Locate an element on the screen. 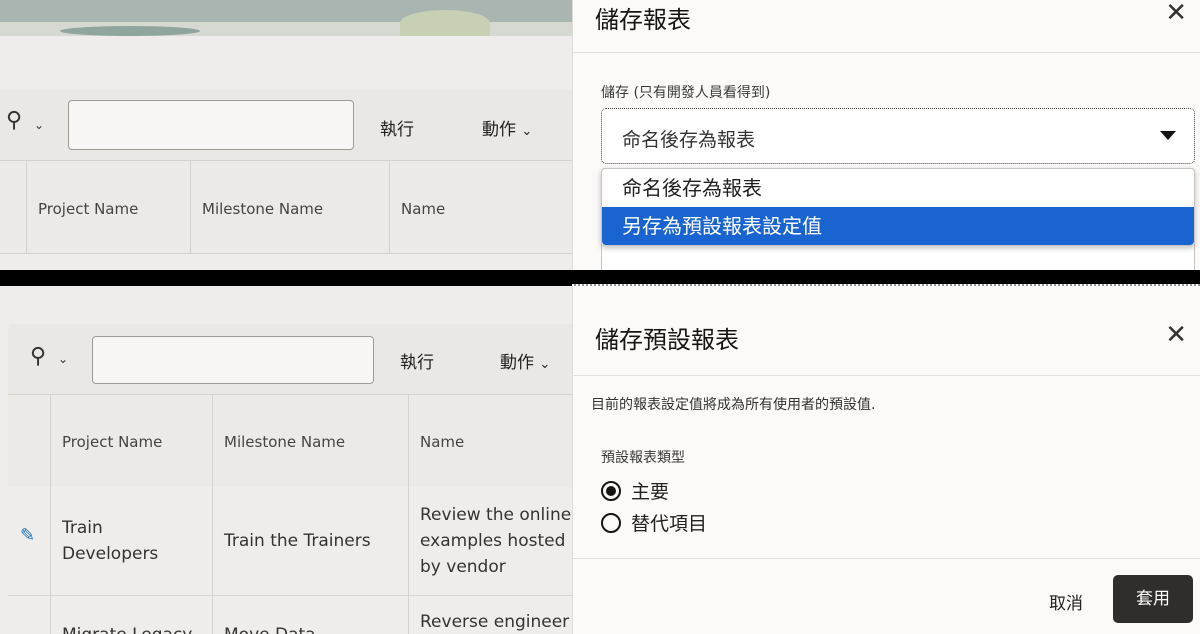  default-type-label: 預設報表類型 is located at coordinates (643, 458).